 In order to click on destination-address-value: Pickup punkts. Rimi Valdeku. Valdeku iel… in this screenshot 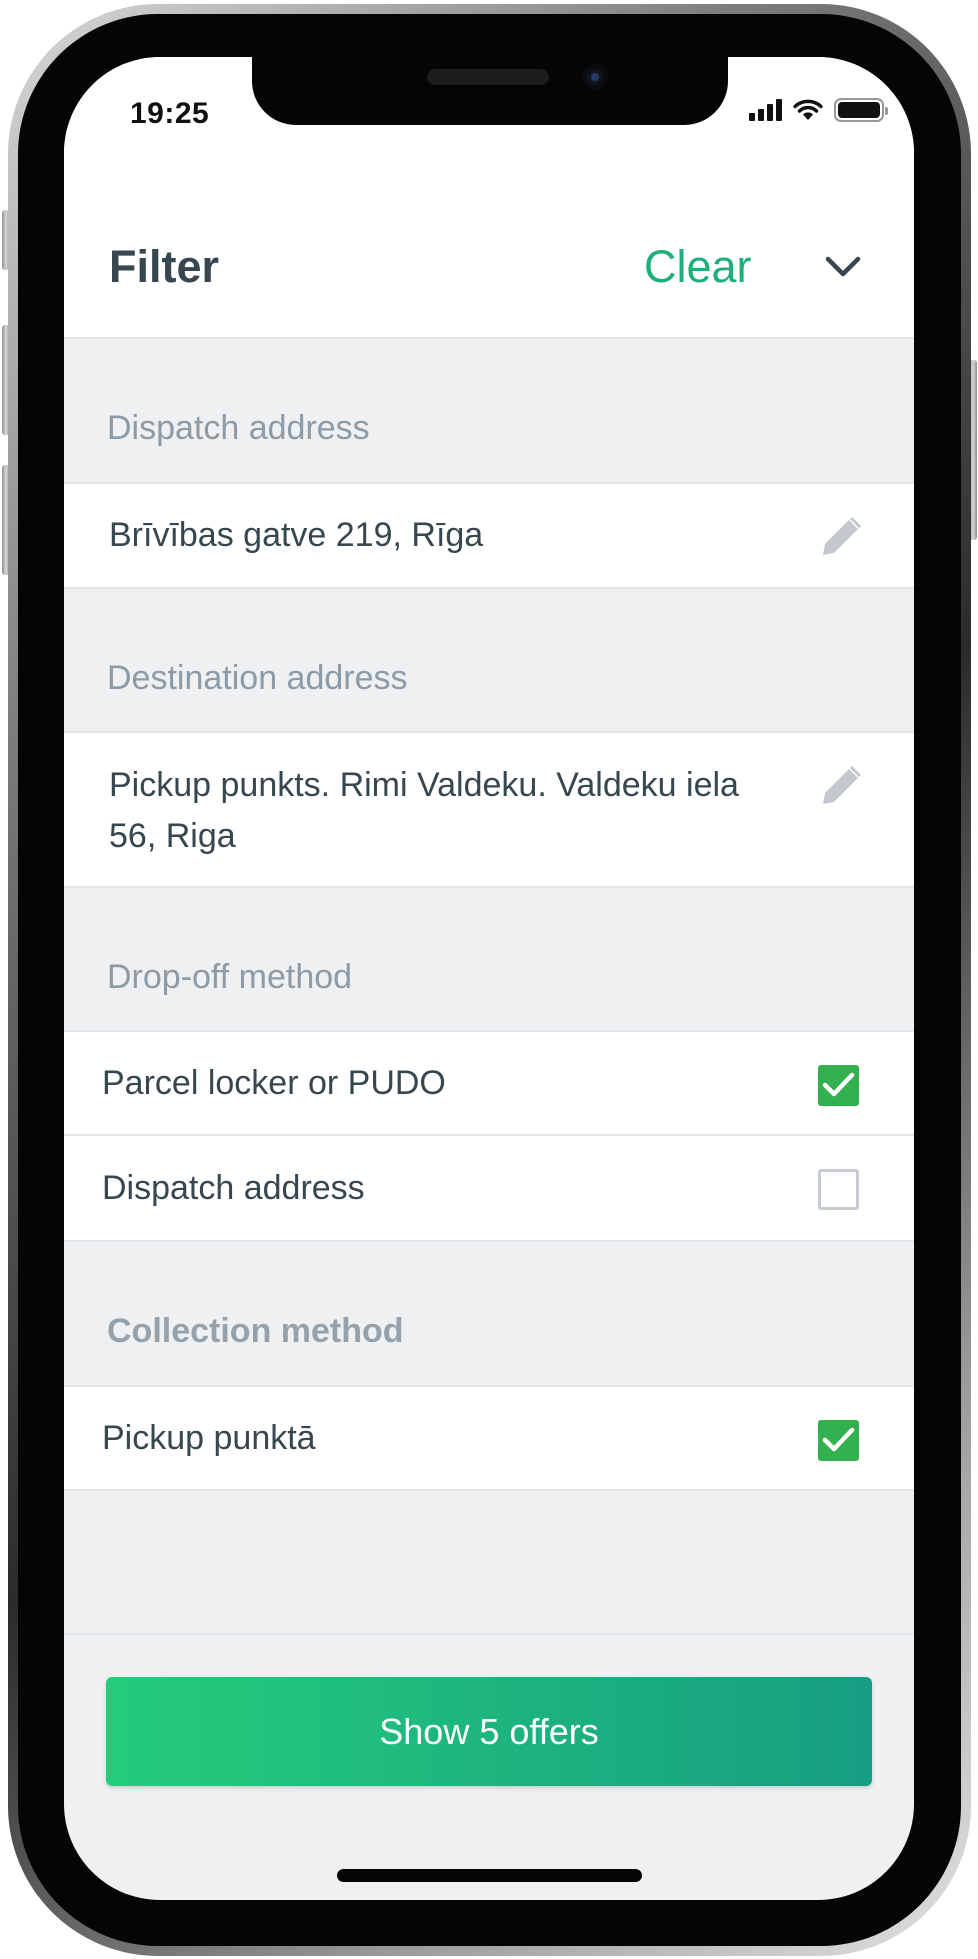, I will do `click(424, 810)`.